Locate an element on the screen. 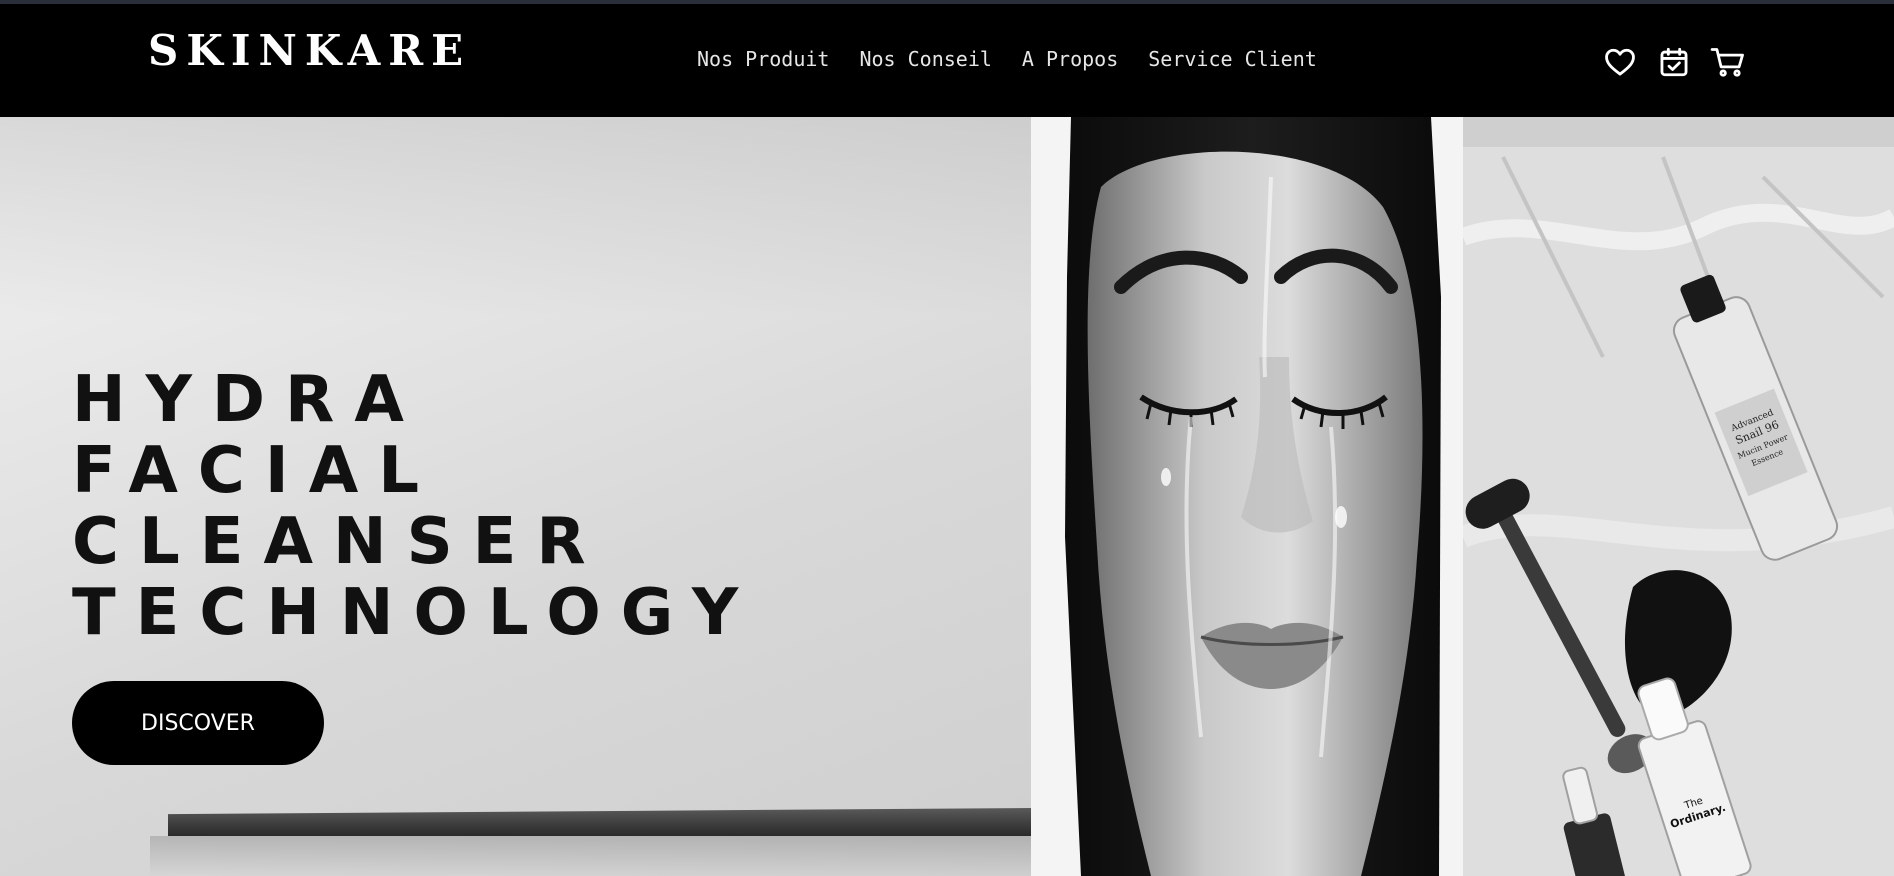  brand-logo: SKINKARE is located at coordinates (309, 51).